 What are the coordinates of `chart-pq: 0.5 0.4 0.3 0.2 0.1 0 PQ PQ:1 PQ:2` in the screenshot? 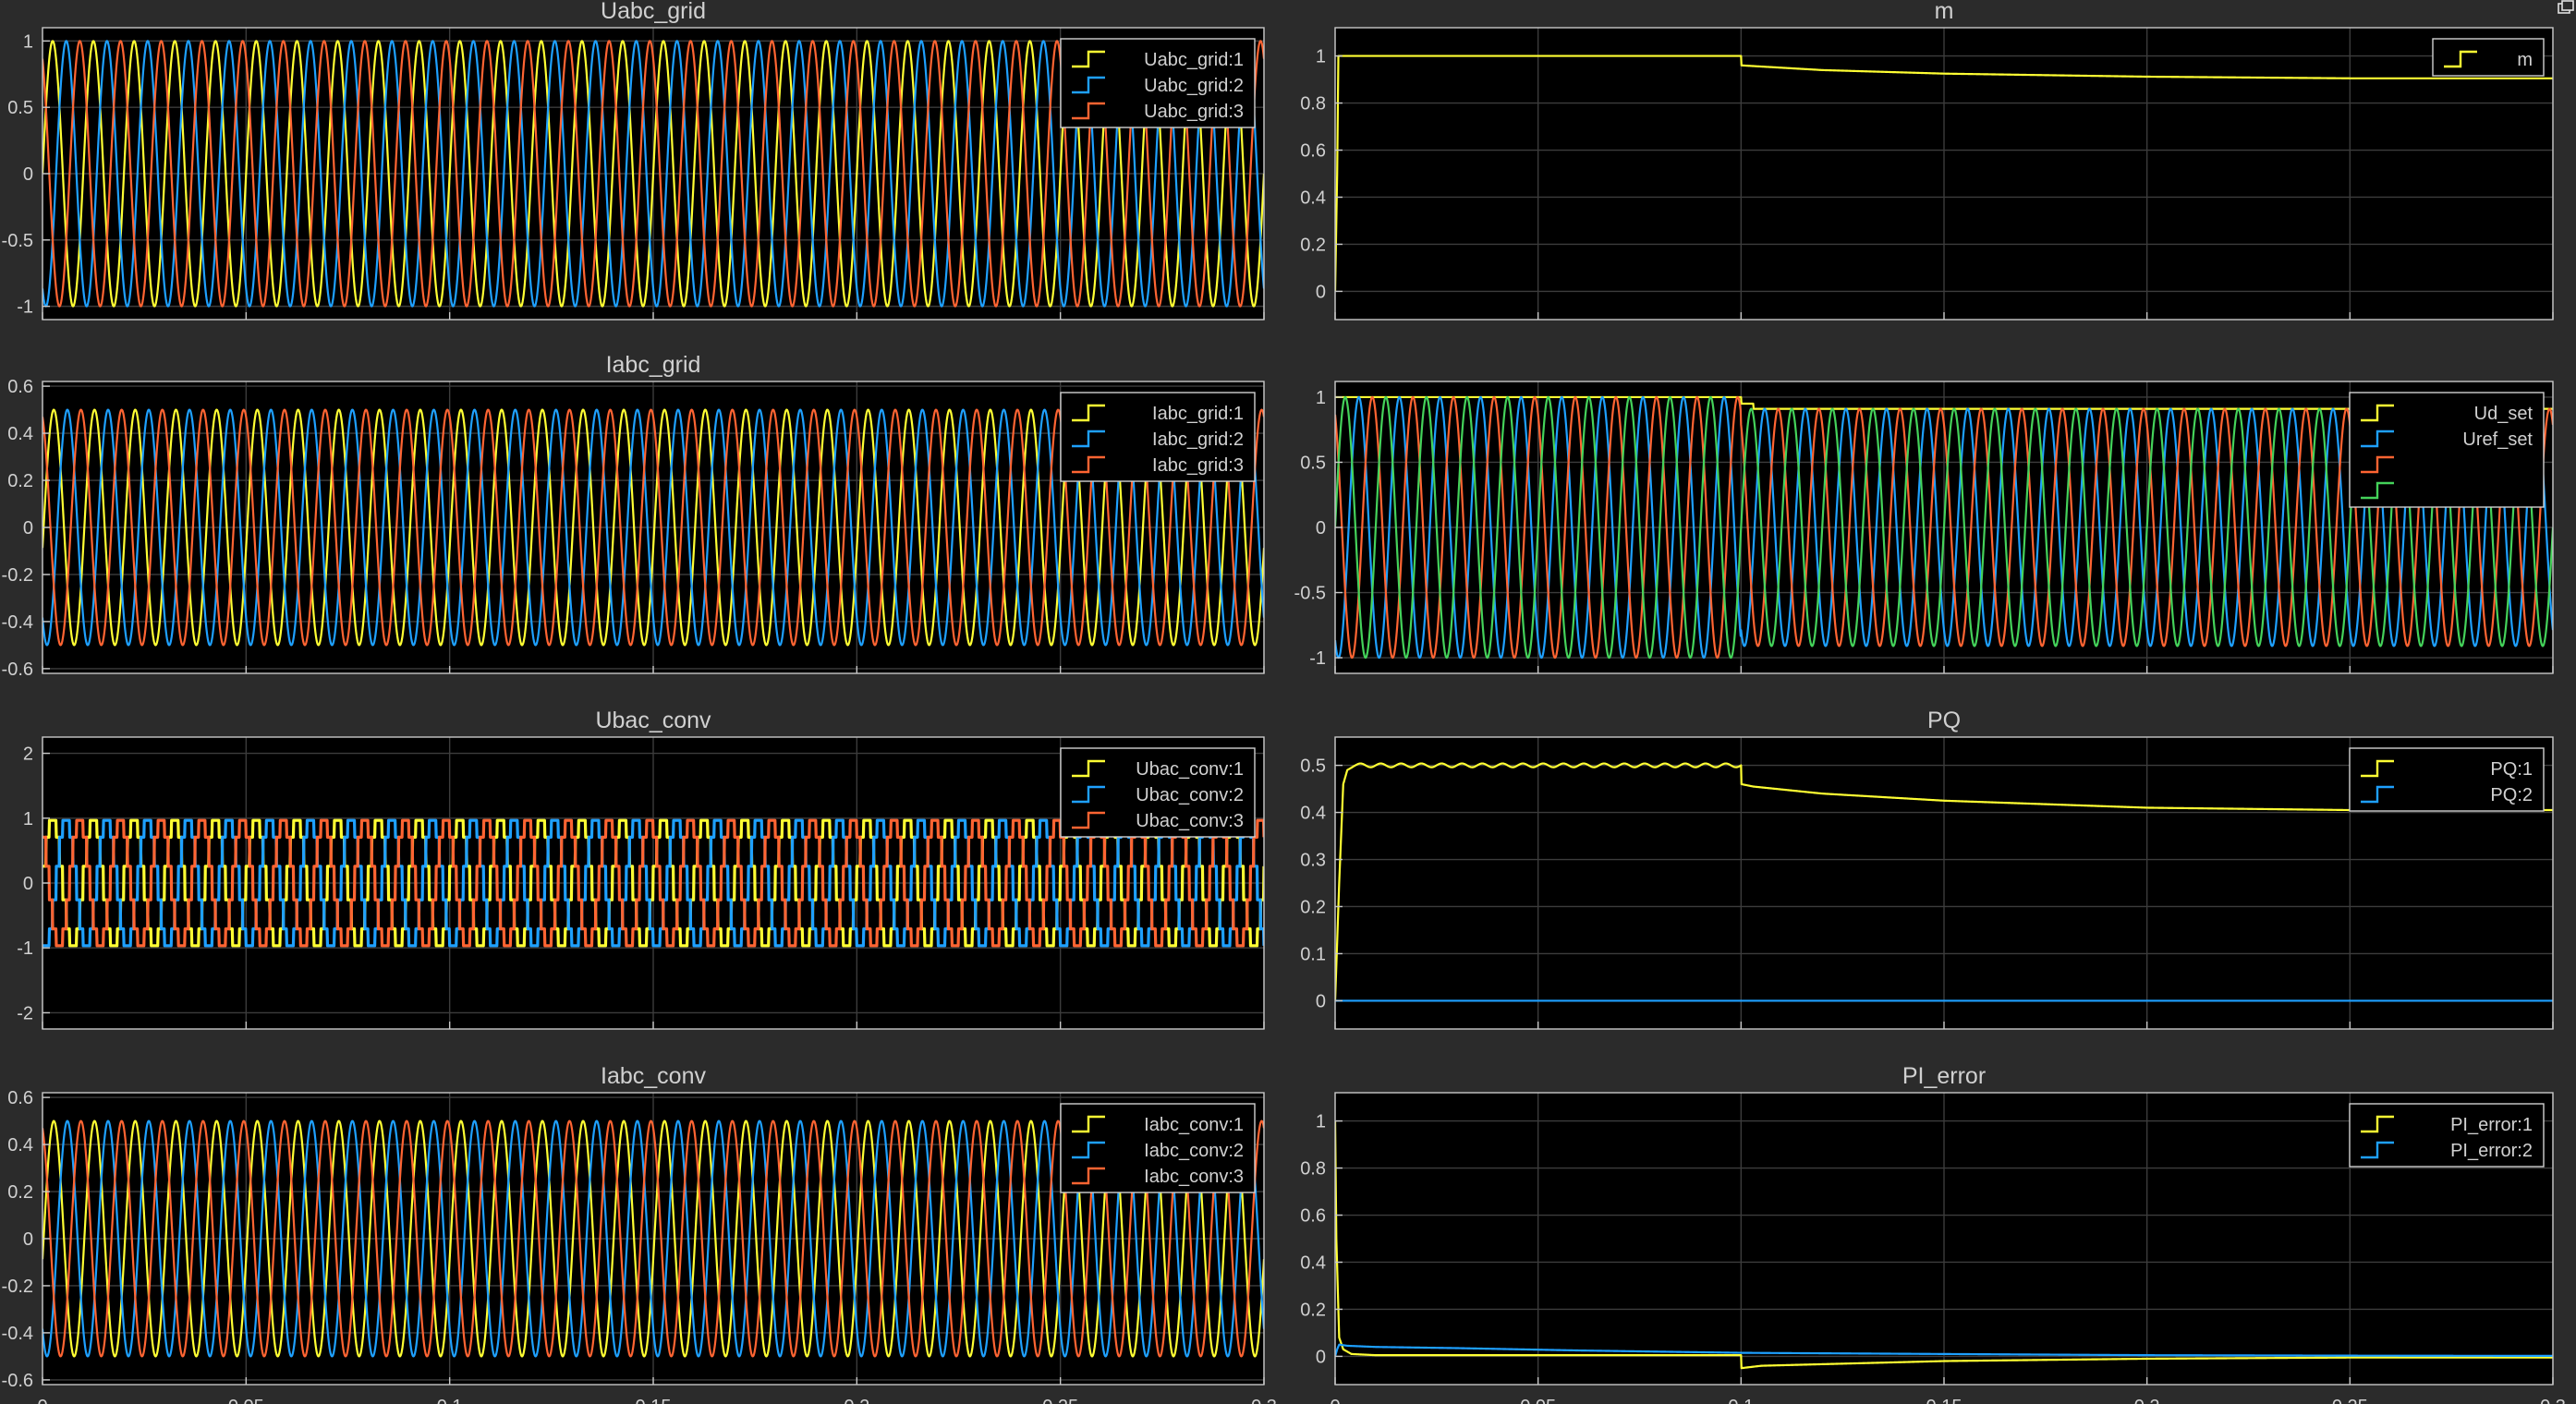 It's located at (1927, 869).